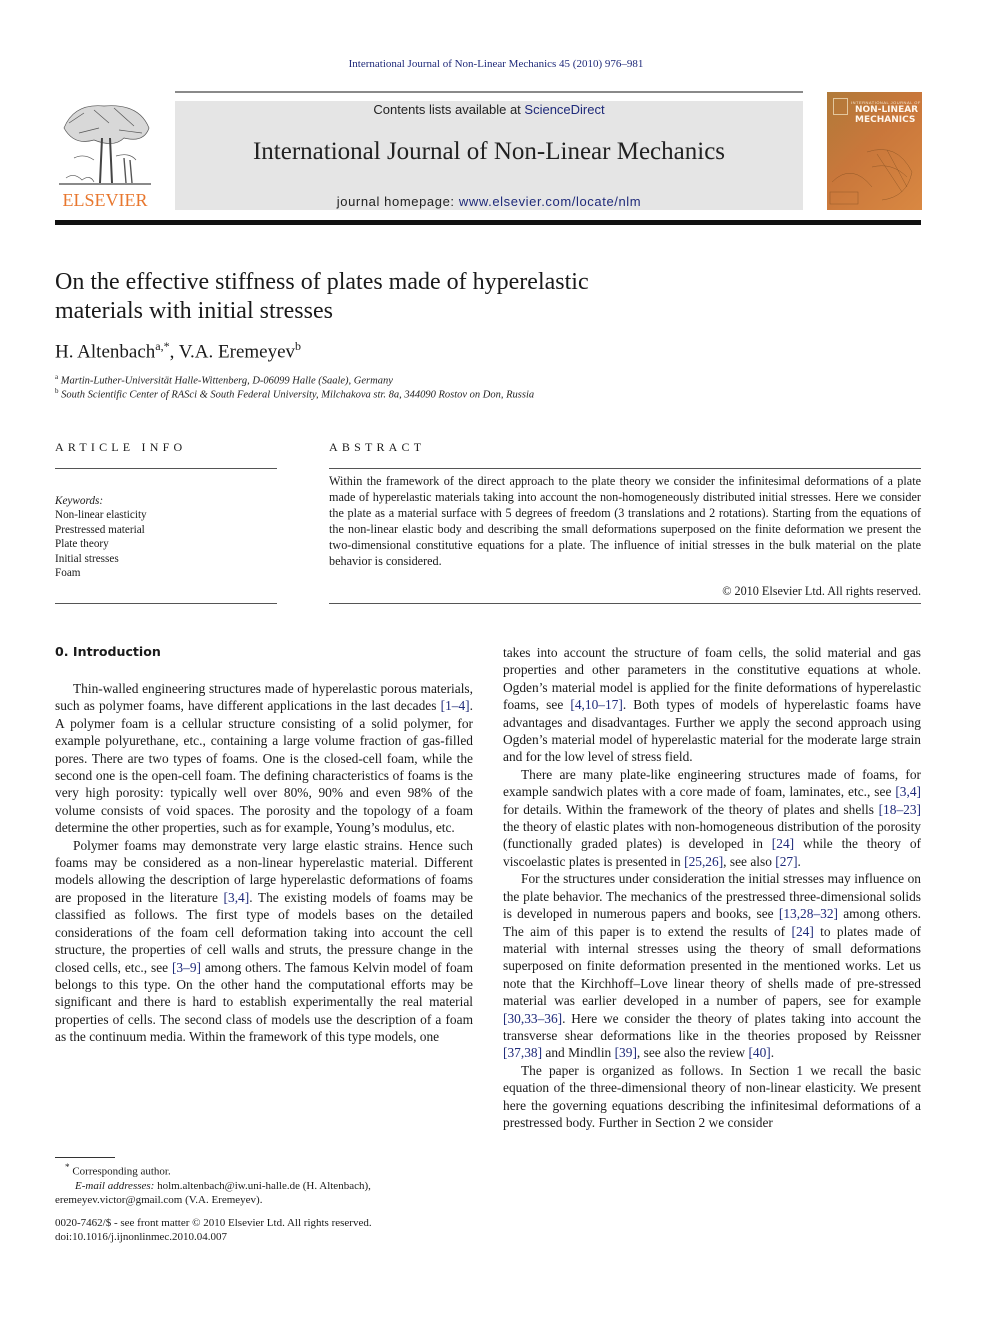 Image resolution: width=992 pixels, height=1323 pixels. I want to click on article-info-bottom-rule, so click(166, 603).